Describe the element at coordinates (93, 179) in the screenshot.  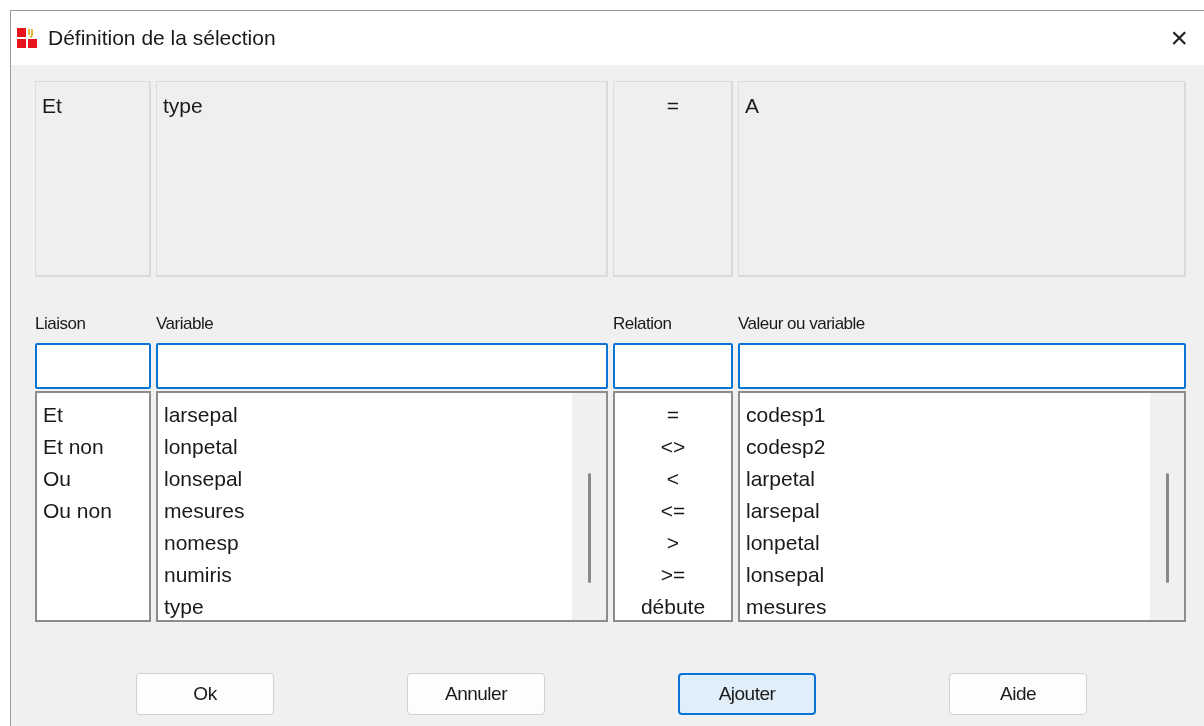
I see `criterion-cell: Et` at that location.